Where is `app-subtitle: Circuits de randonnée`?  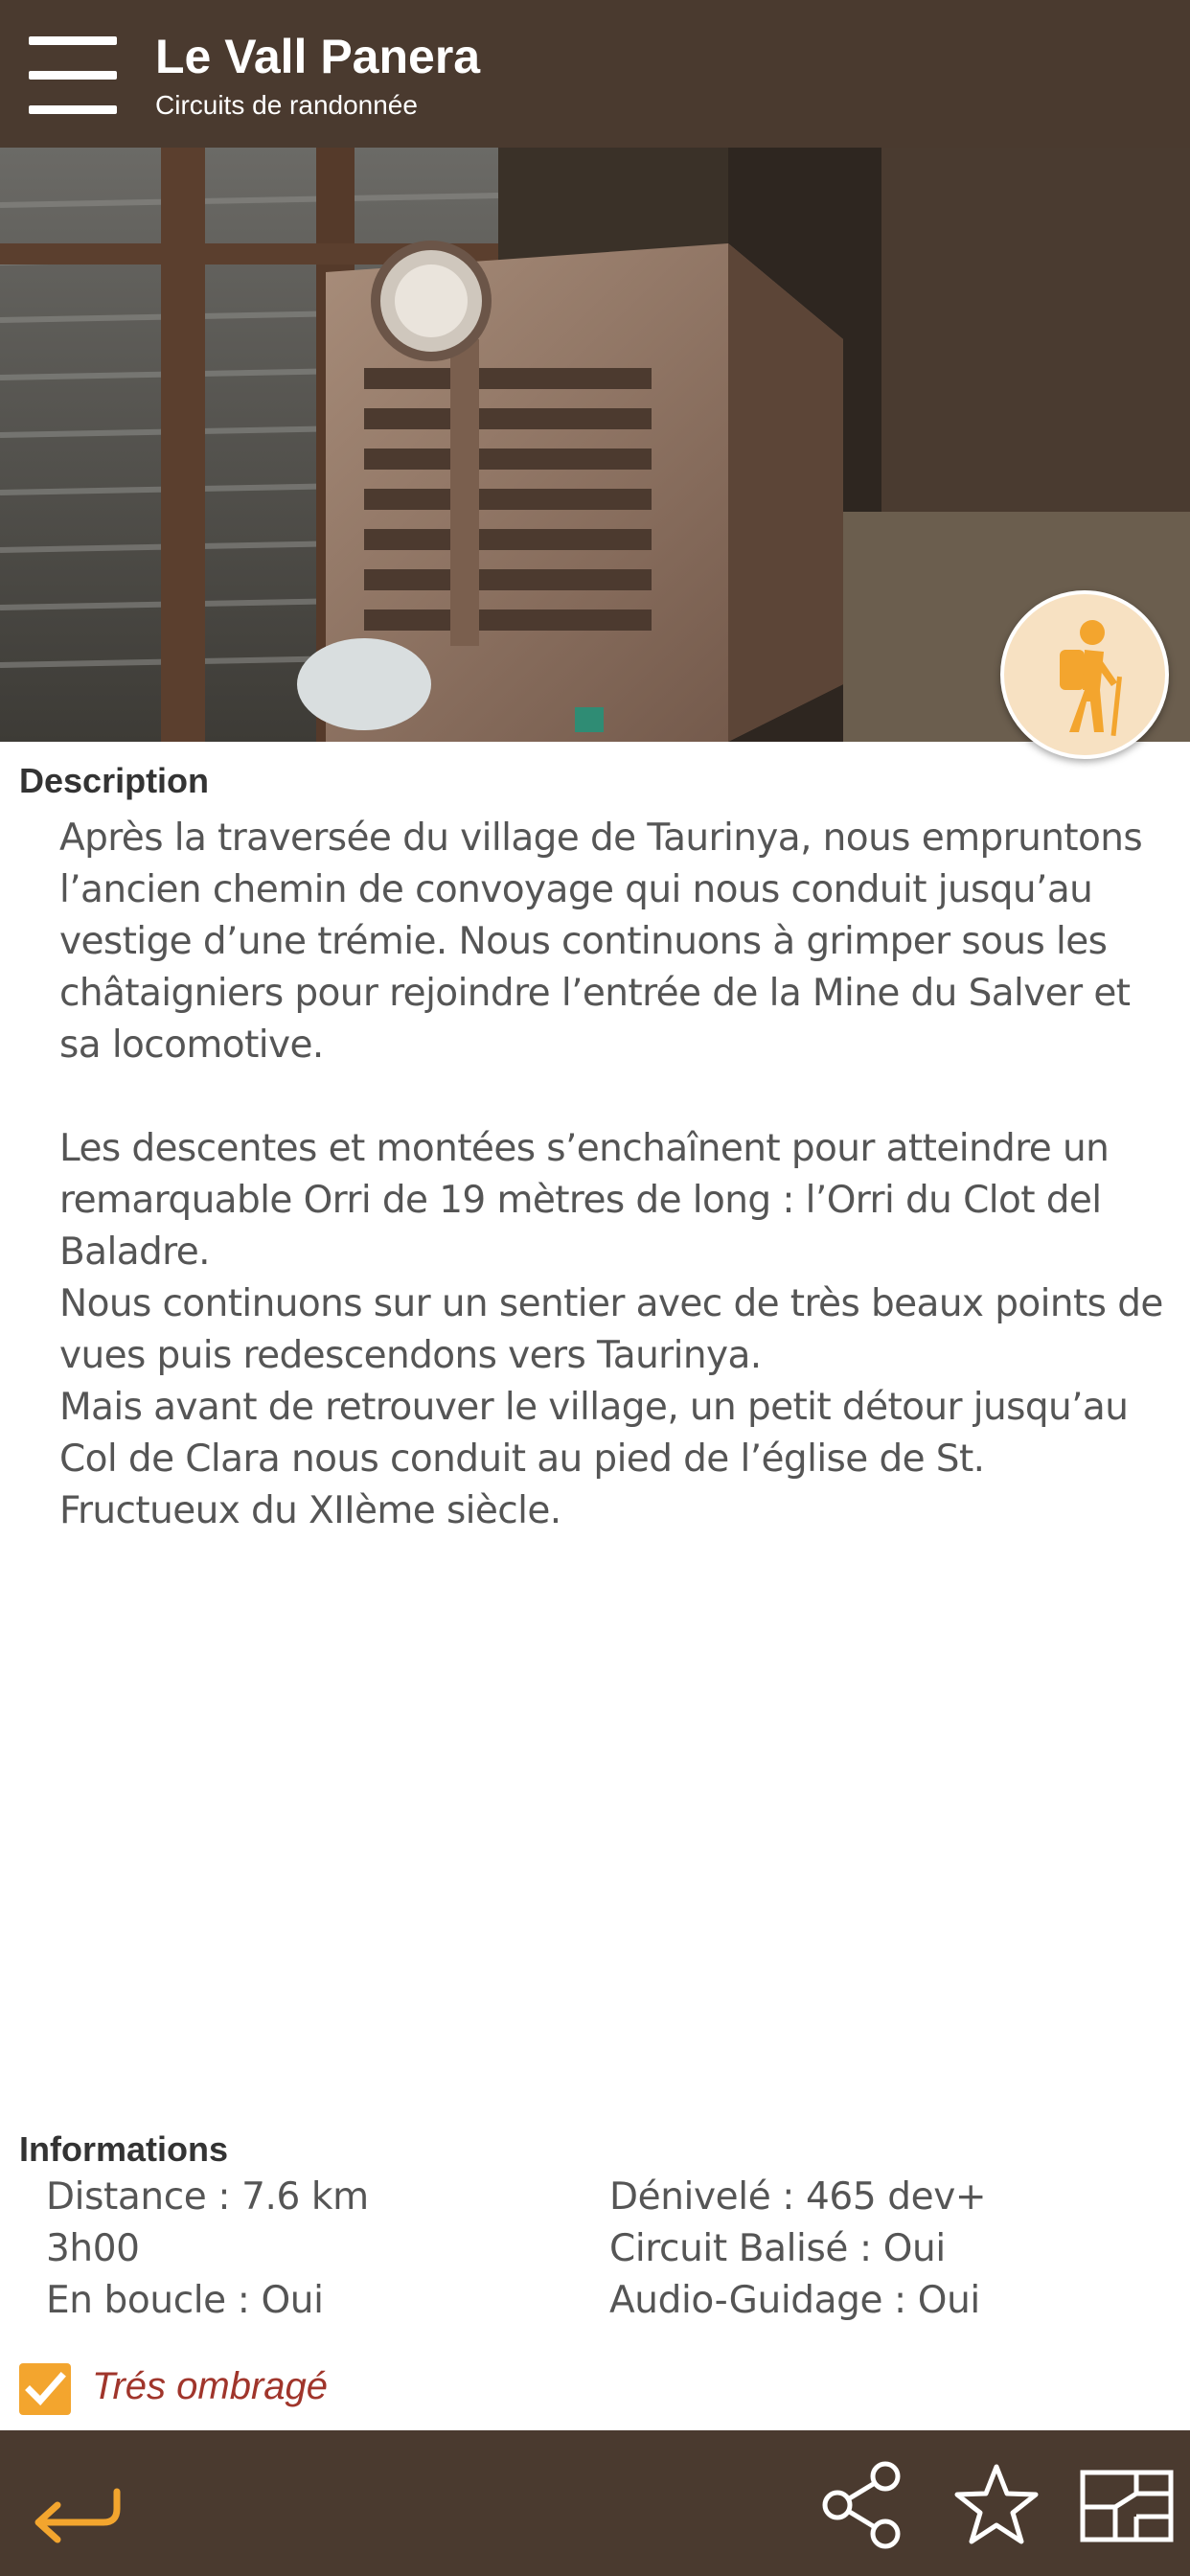
app-subtitle: Circuits de randonnée is located at coordinates (287, 105).